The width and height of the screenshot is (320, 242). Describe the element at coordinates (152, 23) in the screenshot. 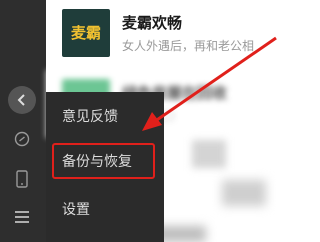

I see `chat-name: 麦霸欢畅` at that location.